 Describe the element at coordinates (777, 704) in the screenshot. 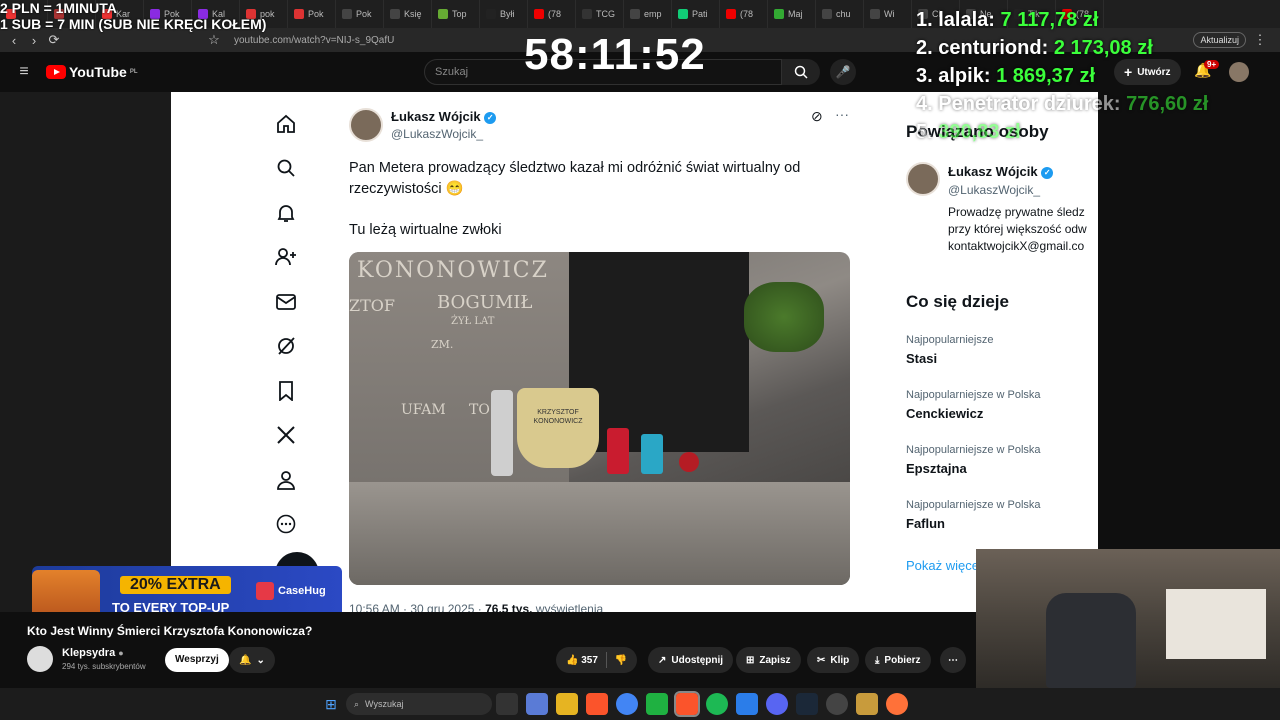

I see `discord-icon` at that location.